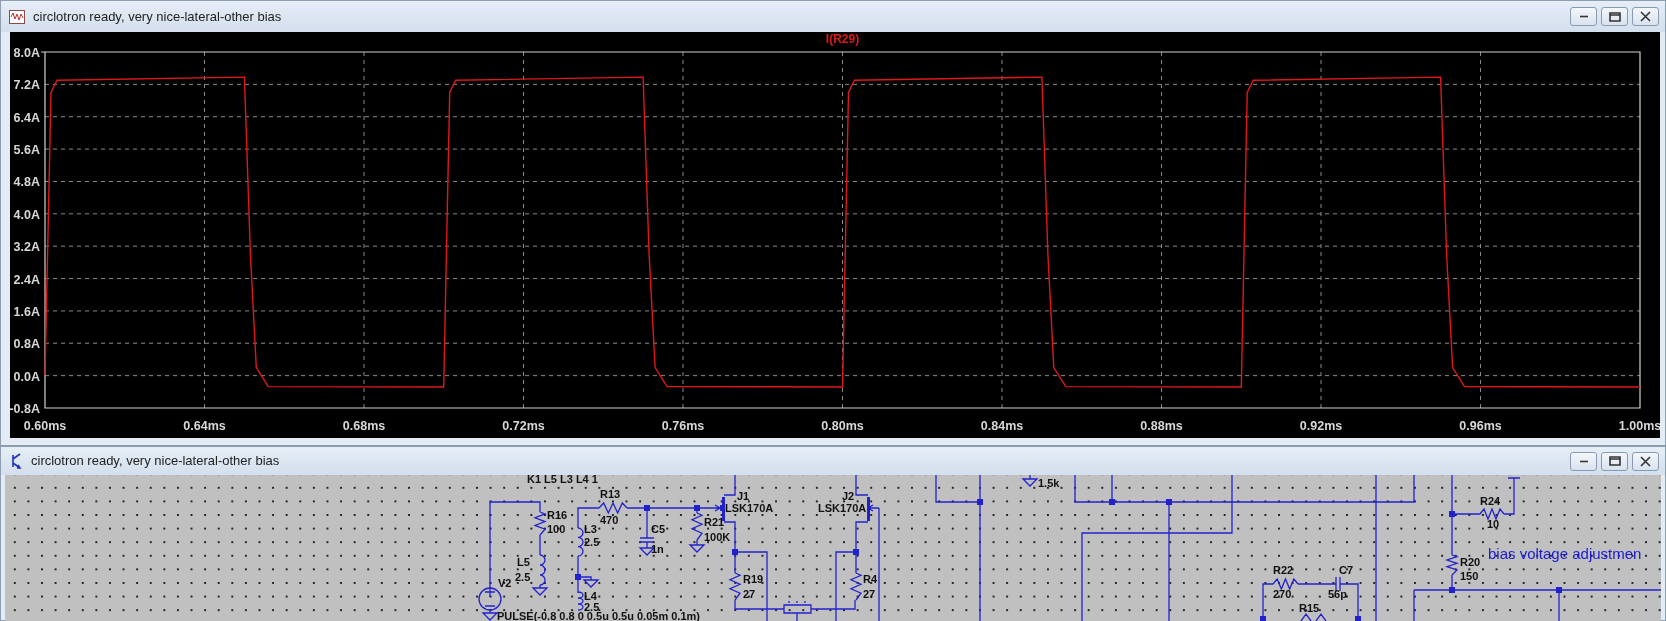 This screenshot has width=1666, height=621. I want to click on y-tick-label: 4.0A, so click(26, 214).